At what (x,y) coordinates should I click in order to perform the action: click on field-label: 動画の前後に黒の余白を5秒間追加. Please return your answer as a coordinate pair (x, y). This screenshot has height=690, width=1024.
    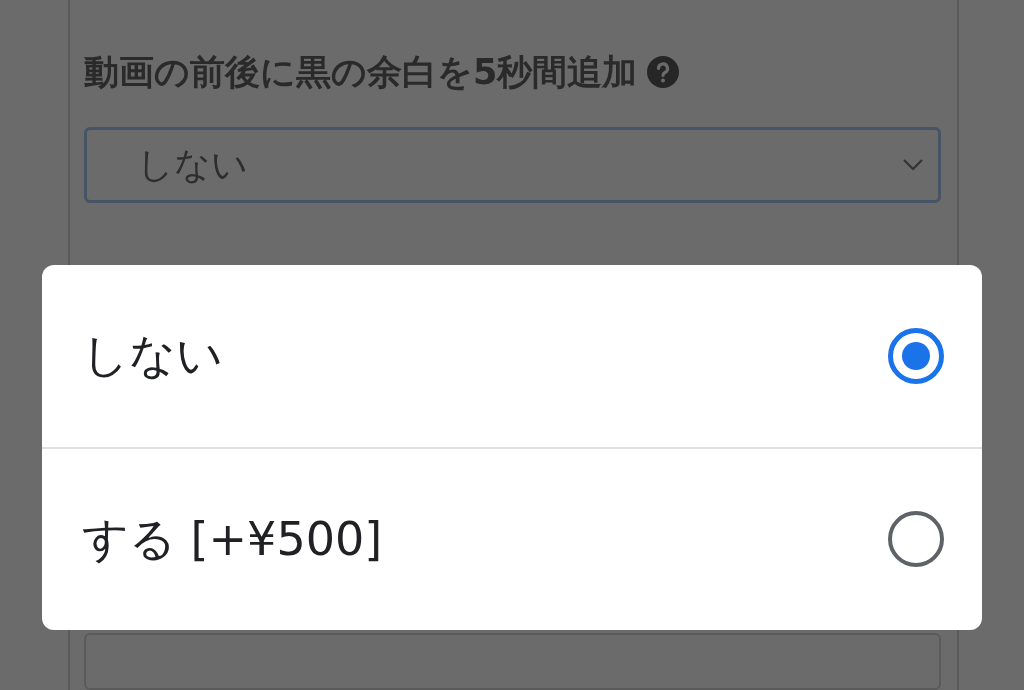
    Looking at the image, I should click on (361, 72).